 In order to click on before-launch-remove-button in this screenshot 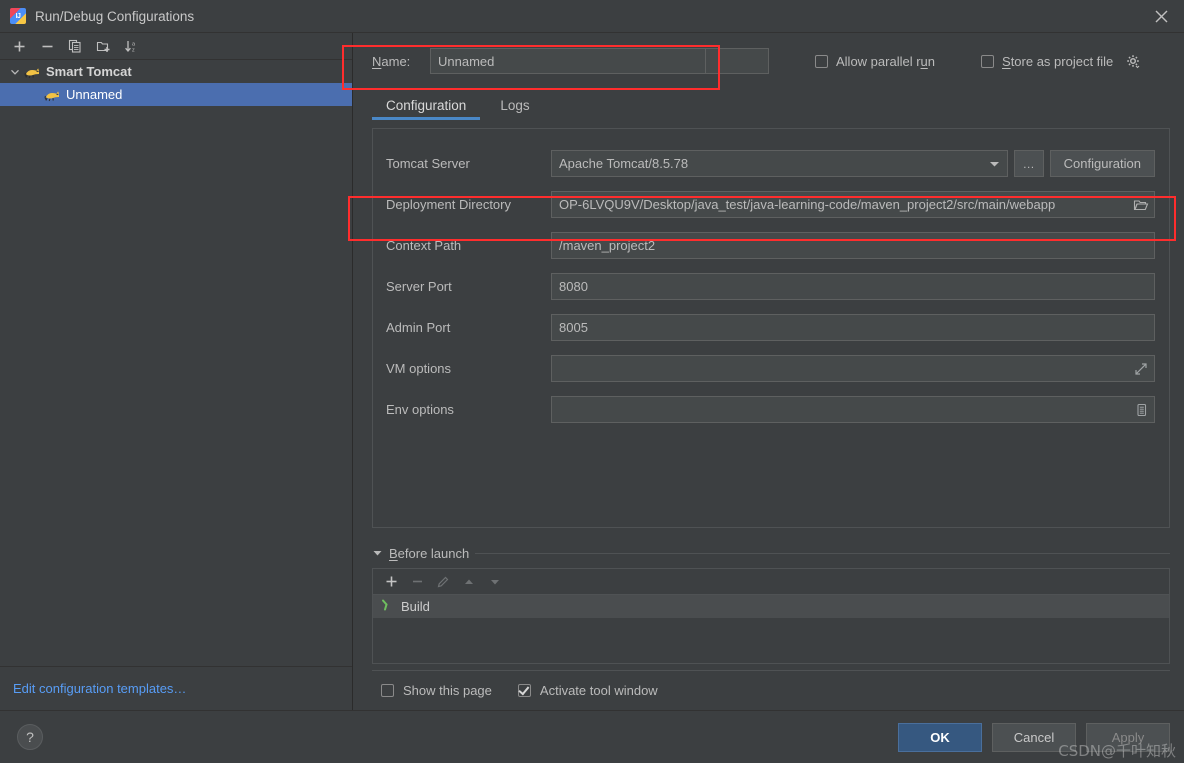, I will do `click(417, 582)`.